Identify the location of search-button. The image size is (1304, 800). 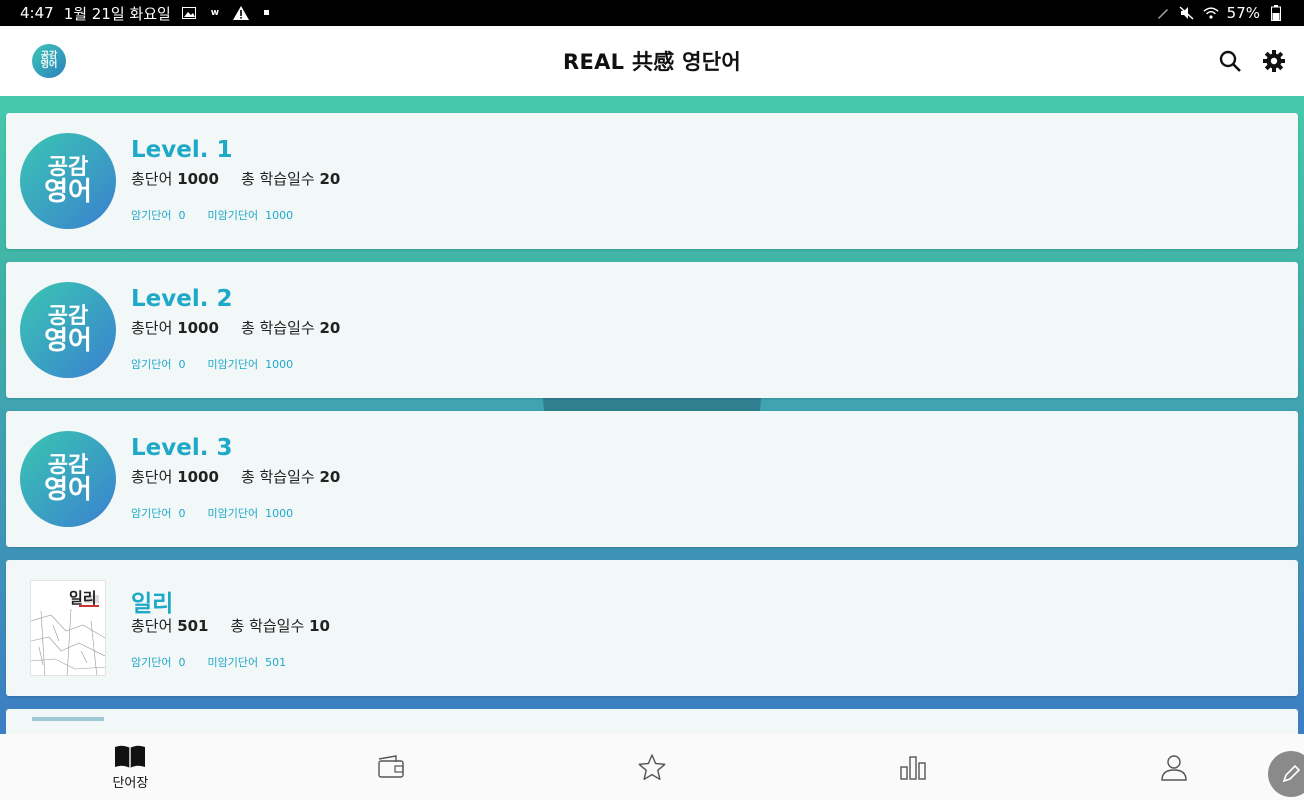
(1230, 61).